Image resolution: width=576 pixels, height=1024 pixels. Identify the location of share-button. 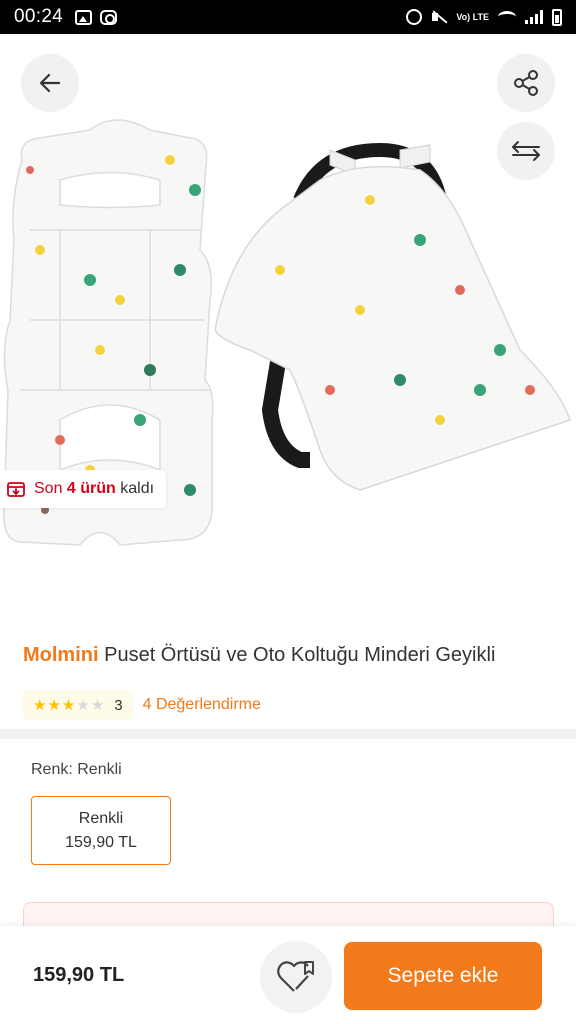
(526, 83).